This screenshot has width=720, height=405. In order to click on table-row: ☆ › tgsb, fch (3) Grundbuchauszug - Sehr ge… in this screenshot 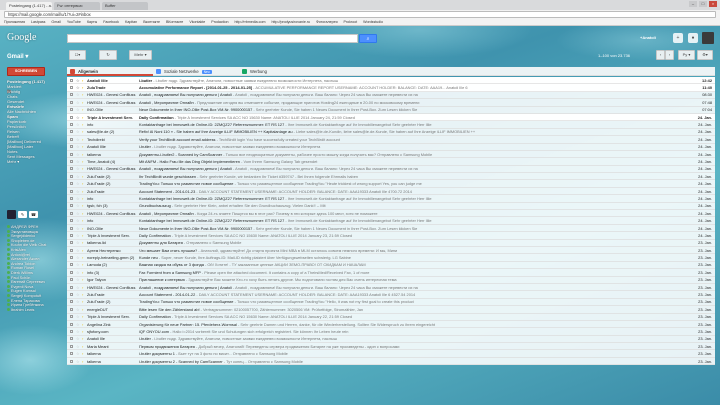, I will do `click(391, 207)`.